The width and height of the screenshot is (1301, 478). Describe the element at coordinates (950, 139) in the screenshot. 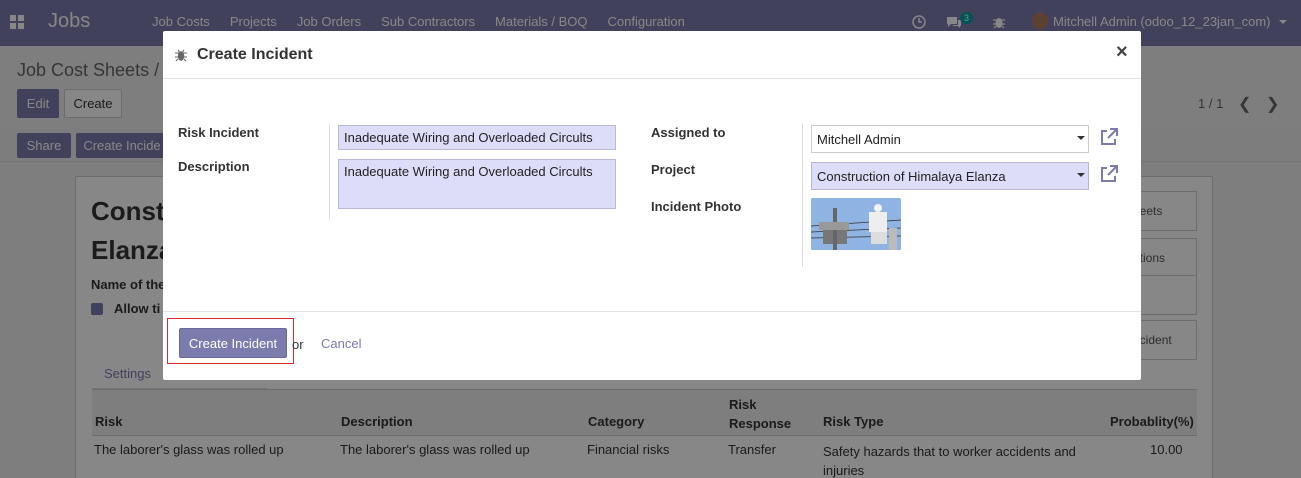

I see `assigned-to-select: Mitchell Admin` at that location.